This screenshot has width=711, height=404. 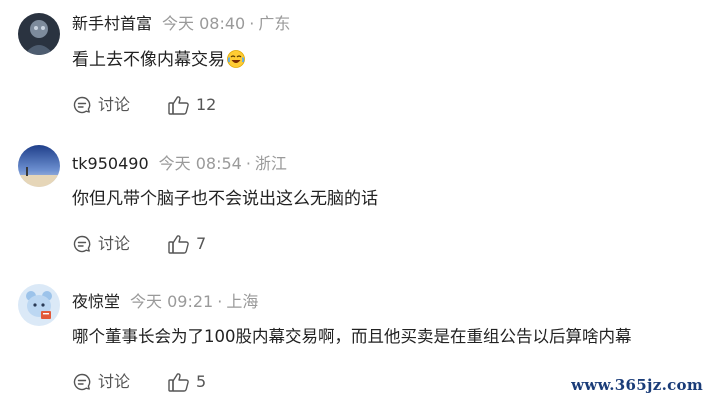 What do you see at coordinates (206, 104) in the screenshot?
I see `like-count: 12` at bounding box center [206, 104].